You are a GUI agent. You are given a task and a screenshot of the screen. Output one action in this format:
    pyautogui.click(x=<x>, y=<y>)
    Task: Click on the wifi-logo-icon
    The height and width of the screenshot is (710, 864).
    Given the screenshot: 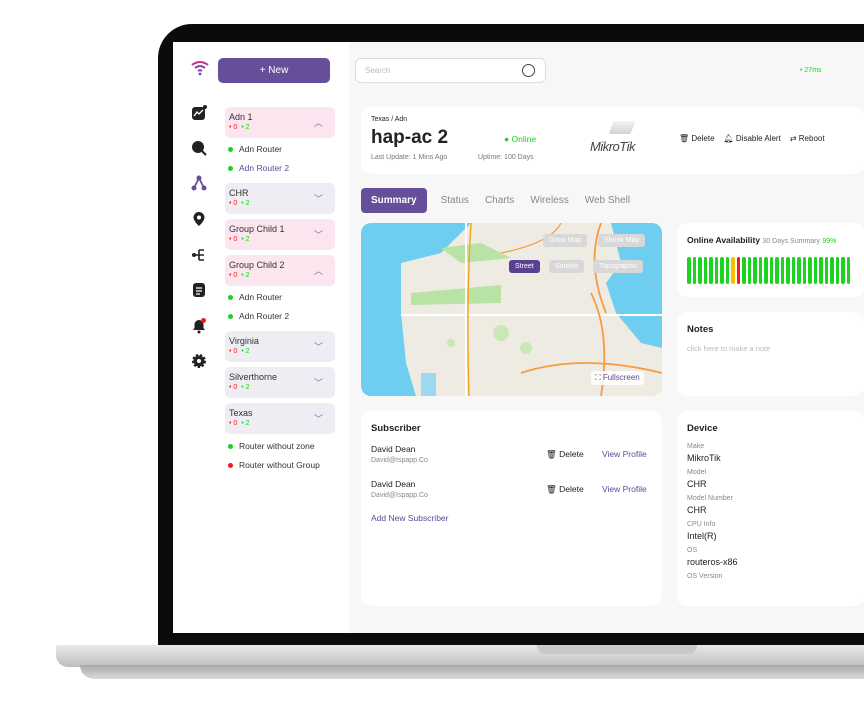 What is the action you would take?
    pyautogui.click(x=200, y=68)
    